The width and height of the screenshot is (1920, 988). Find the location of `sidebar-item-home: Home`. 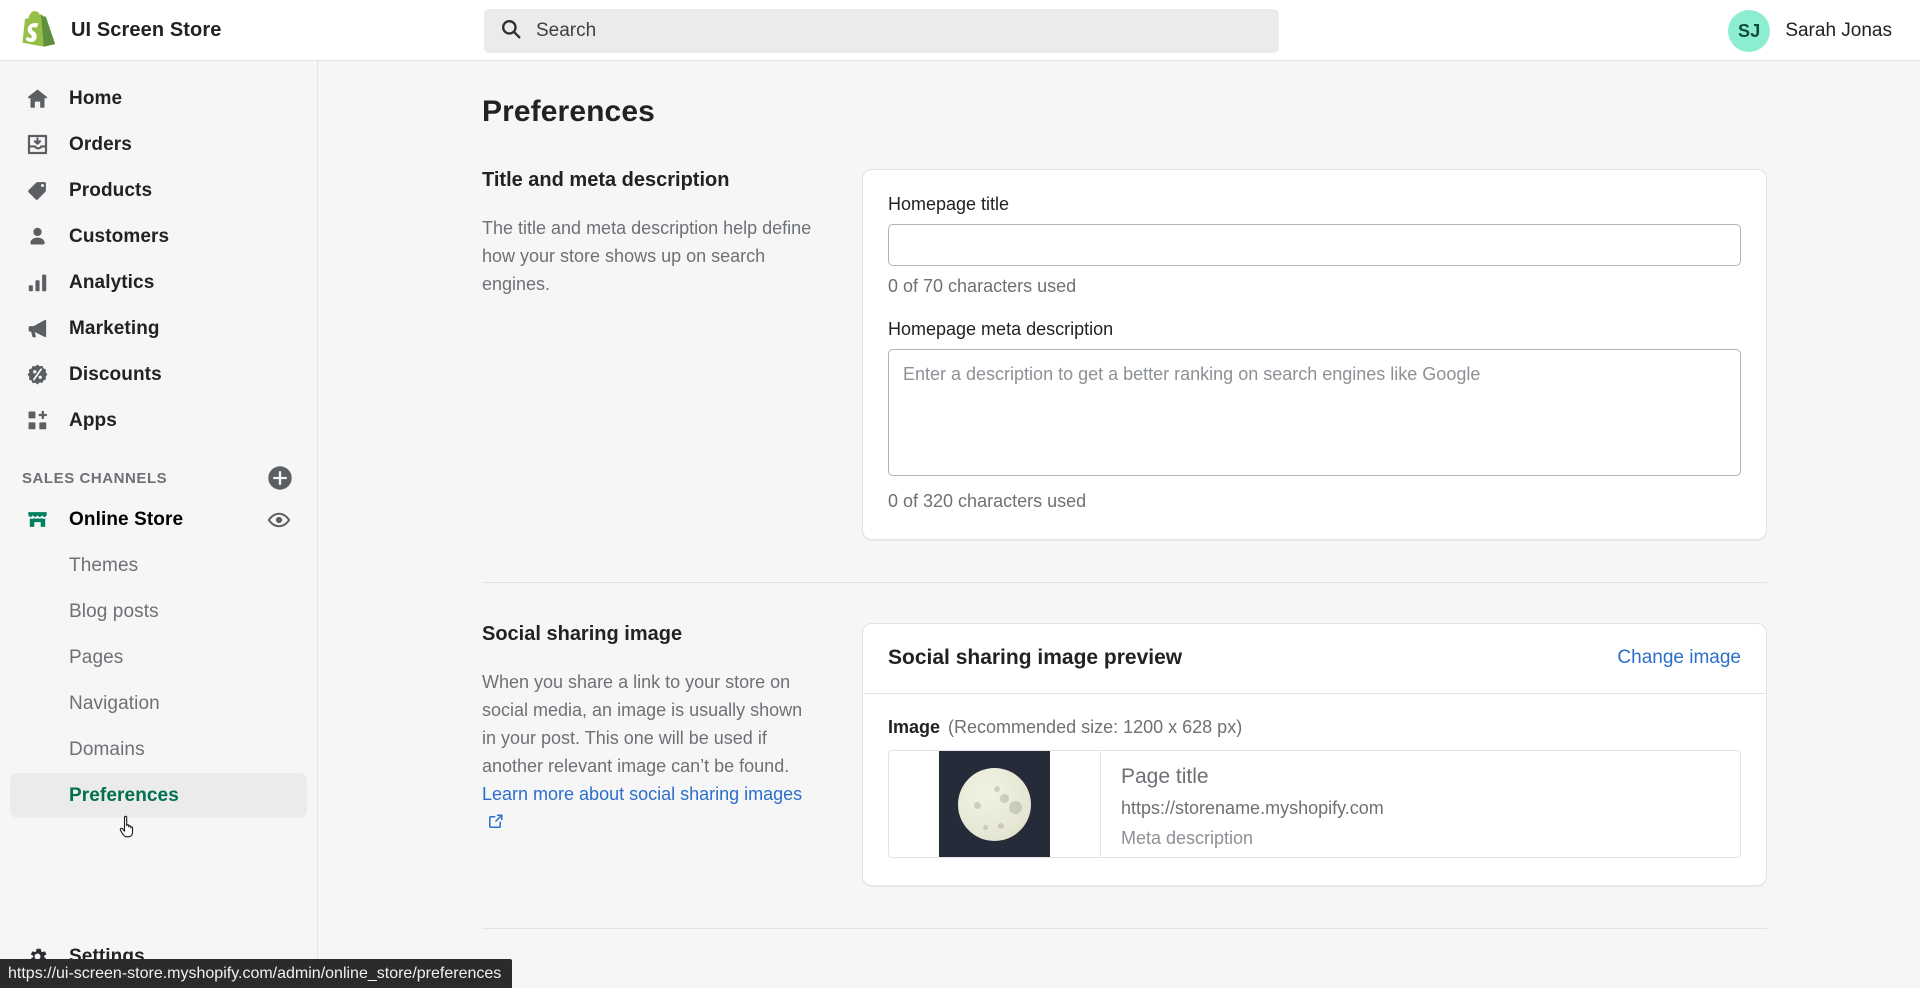

sidebar-item-home: Home is located at coordinates (158, 98).